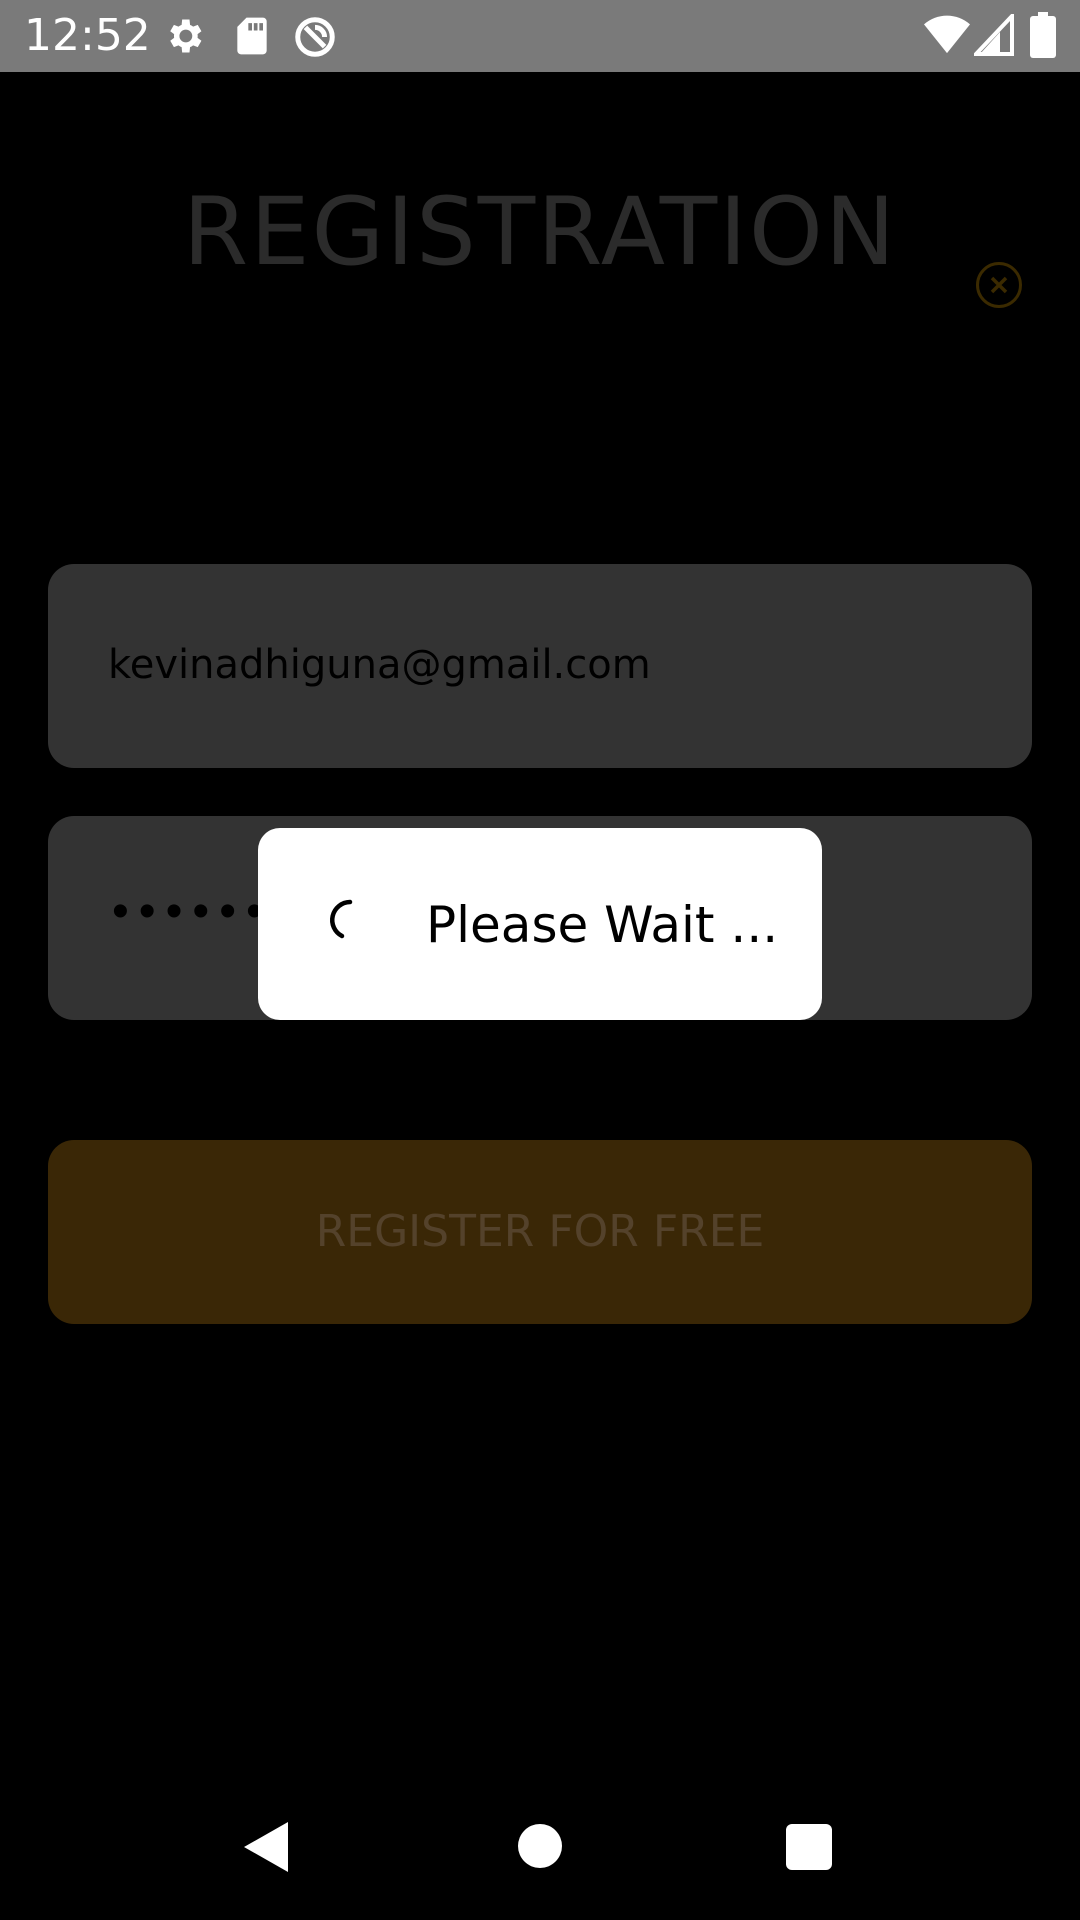 The image size is (1080, 1920). Describe the element at coordinates (252, 38) in the screenshot. I see `sd-card-icon` at that location.